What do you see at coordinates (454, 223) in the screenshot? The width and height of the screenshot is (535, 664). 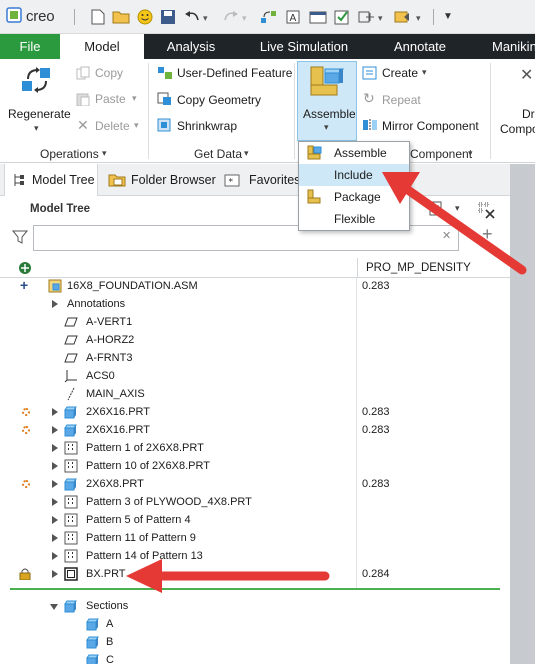 I see `arrow-to-include-icon` at bounding box center [454, 223].